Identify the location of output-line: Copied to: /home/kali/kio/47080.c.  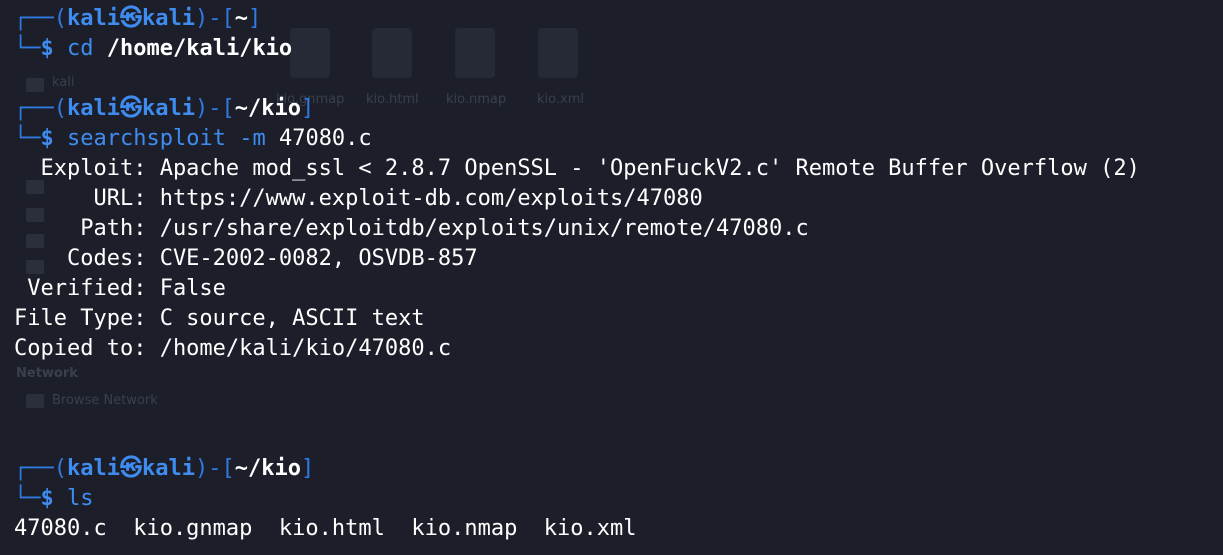
(233, 348).